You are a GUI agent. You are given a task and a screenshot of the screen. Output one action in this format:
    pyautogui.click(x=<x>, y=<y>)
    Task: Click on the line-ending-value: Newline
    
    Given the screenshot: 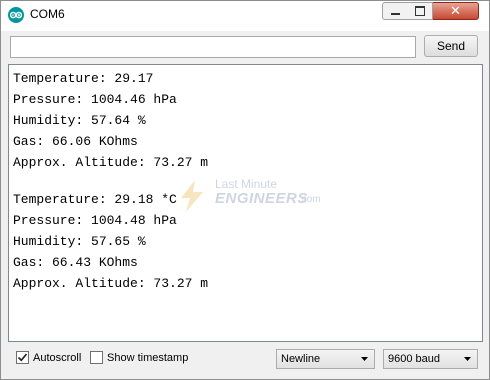 What is the action you would take?
    pyautogui.click(x=301, y=359)
    